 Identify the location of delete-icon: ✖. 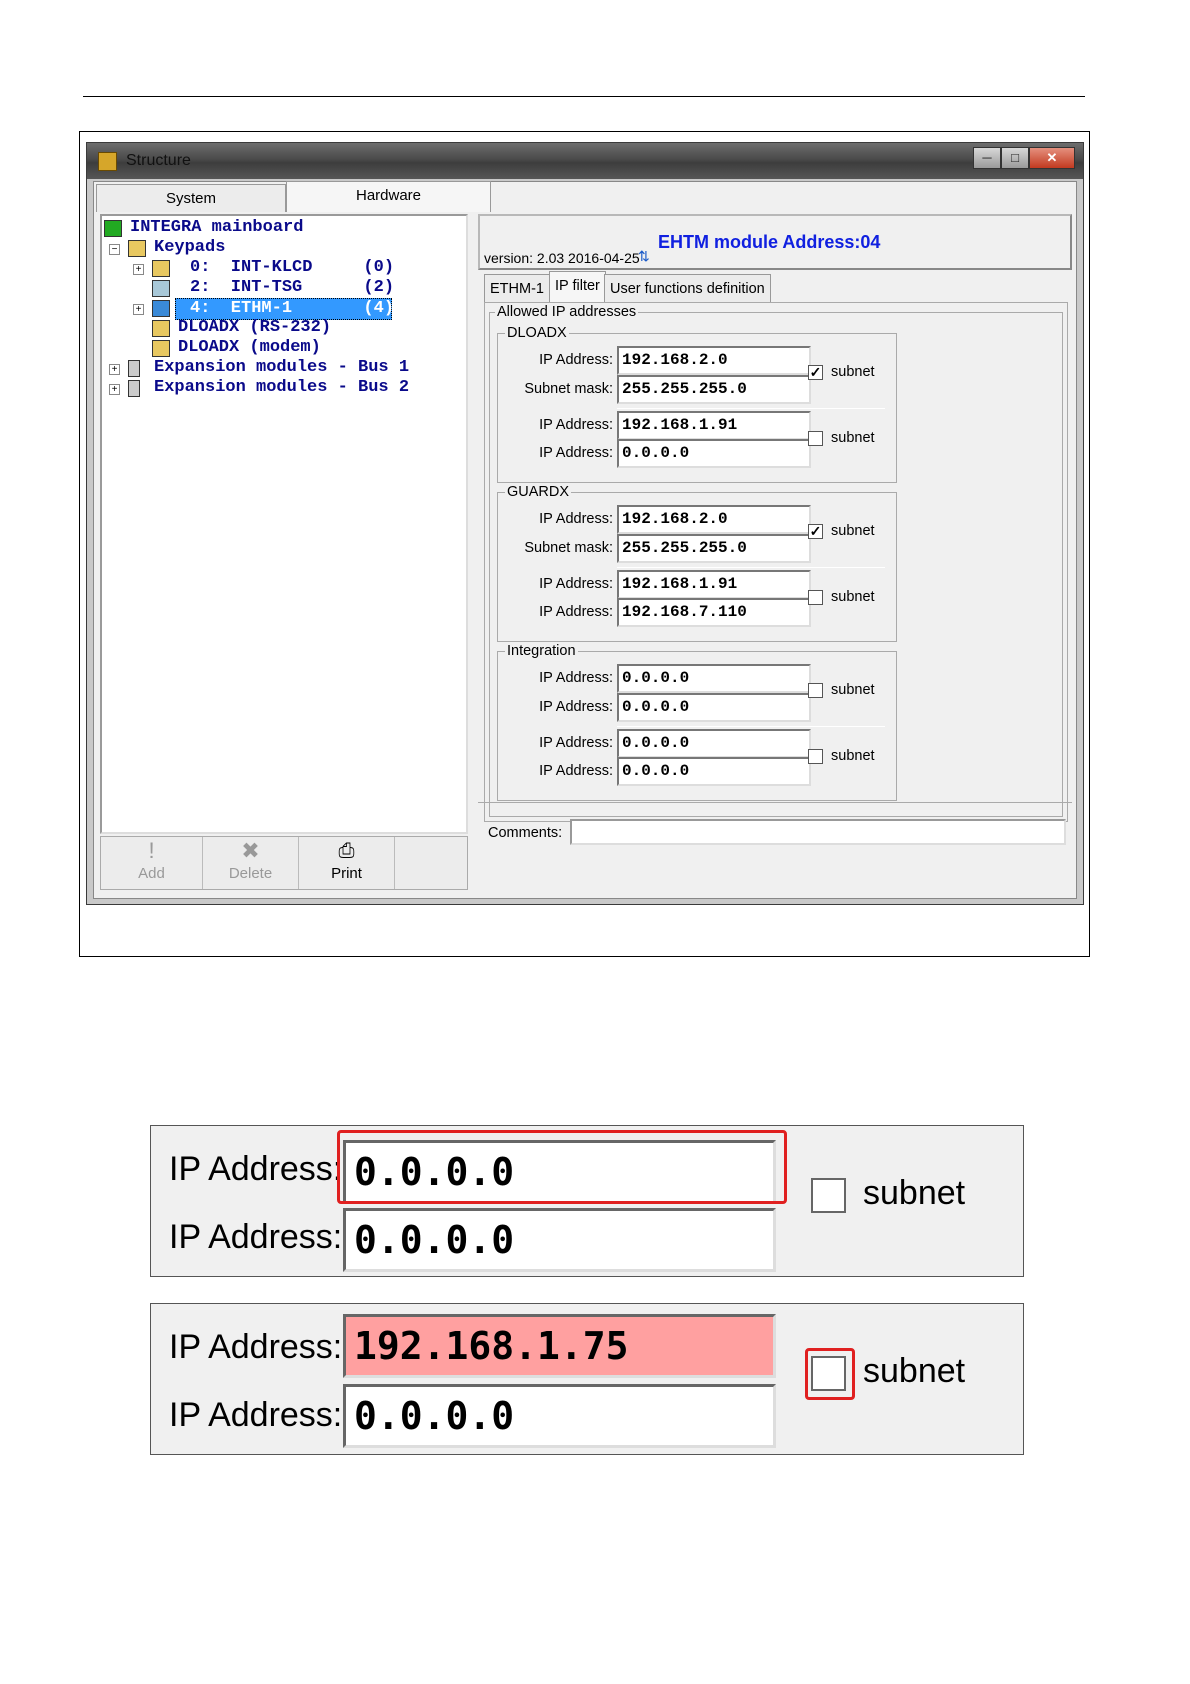
(250, 850).